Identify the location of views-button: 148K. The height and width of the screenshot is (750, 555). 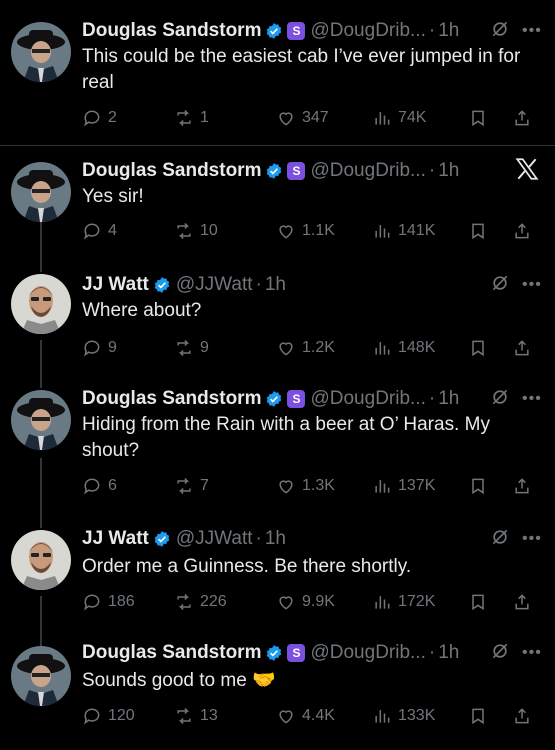
(403, 348).